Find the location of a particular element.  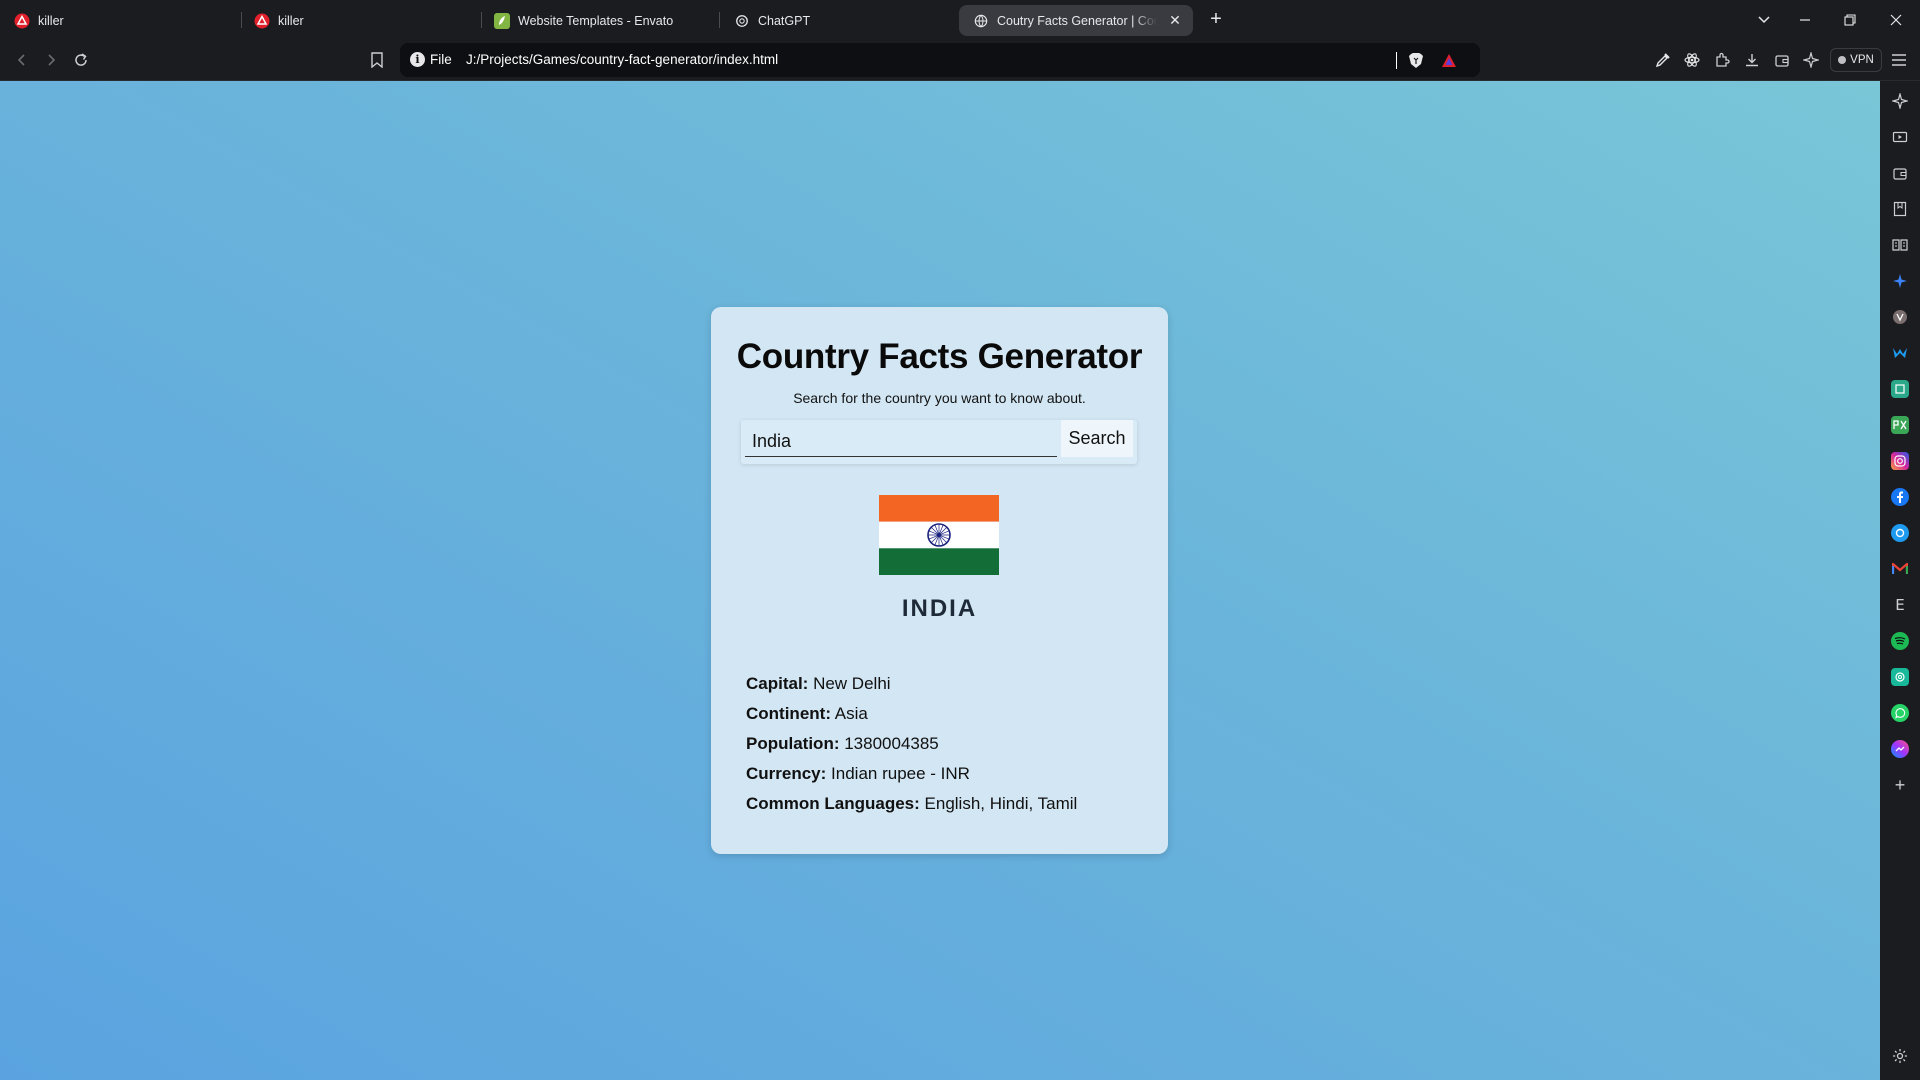

fact-label: Currency: is located at coordinates (786, 773).